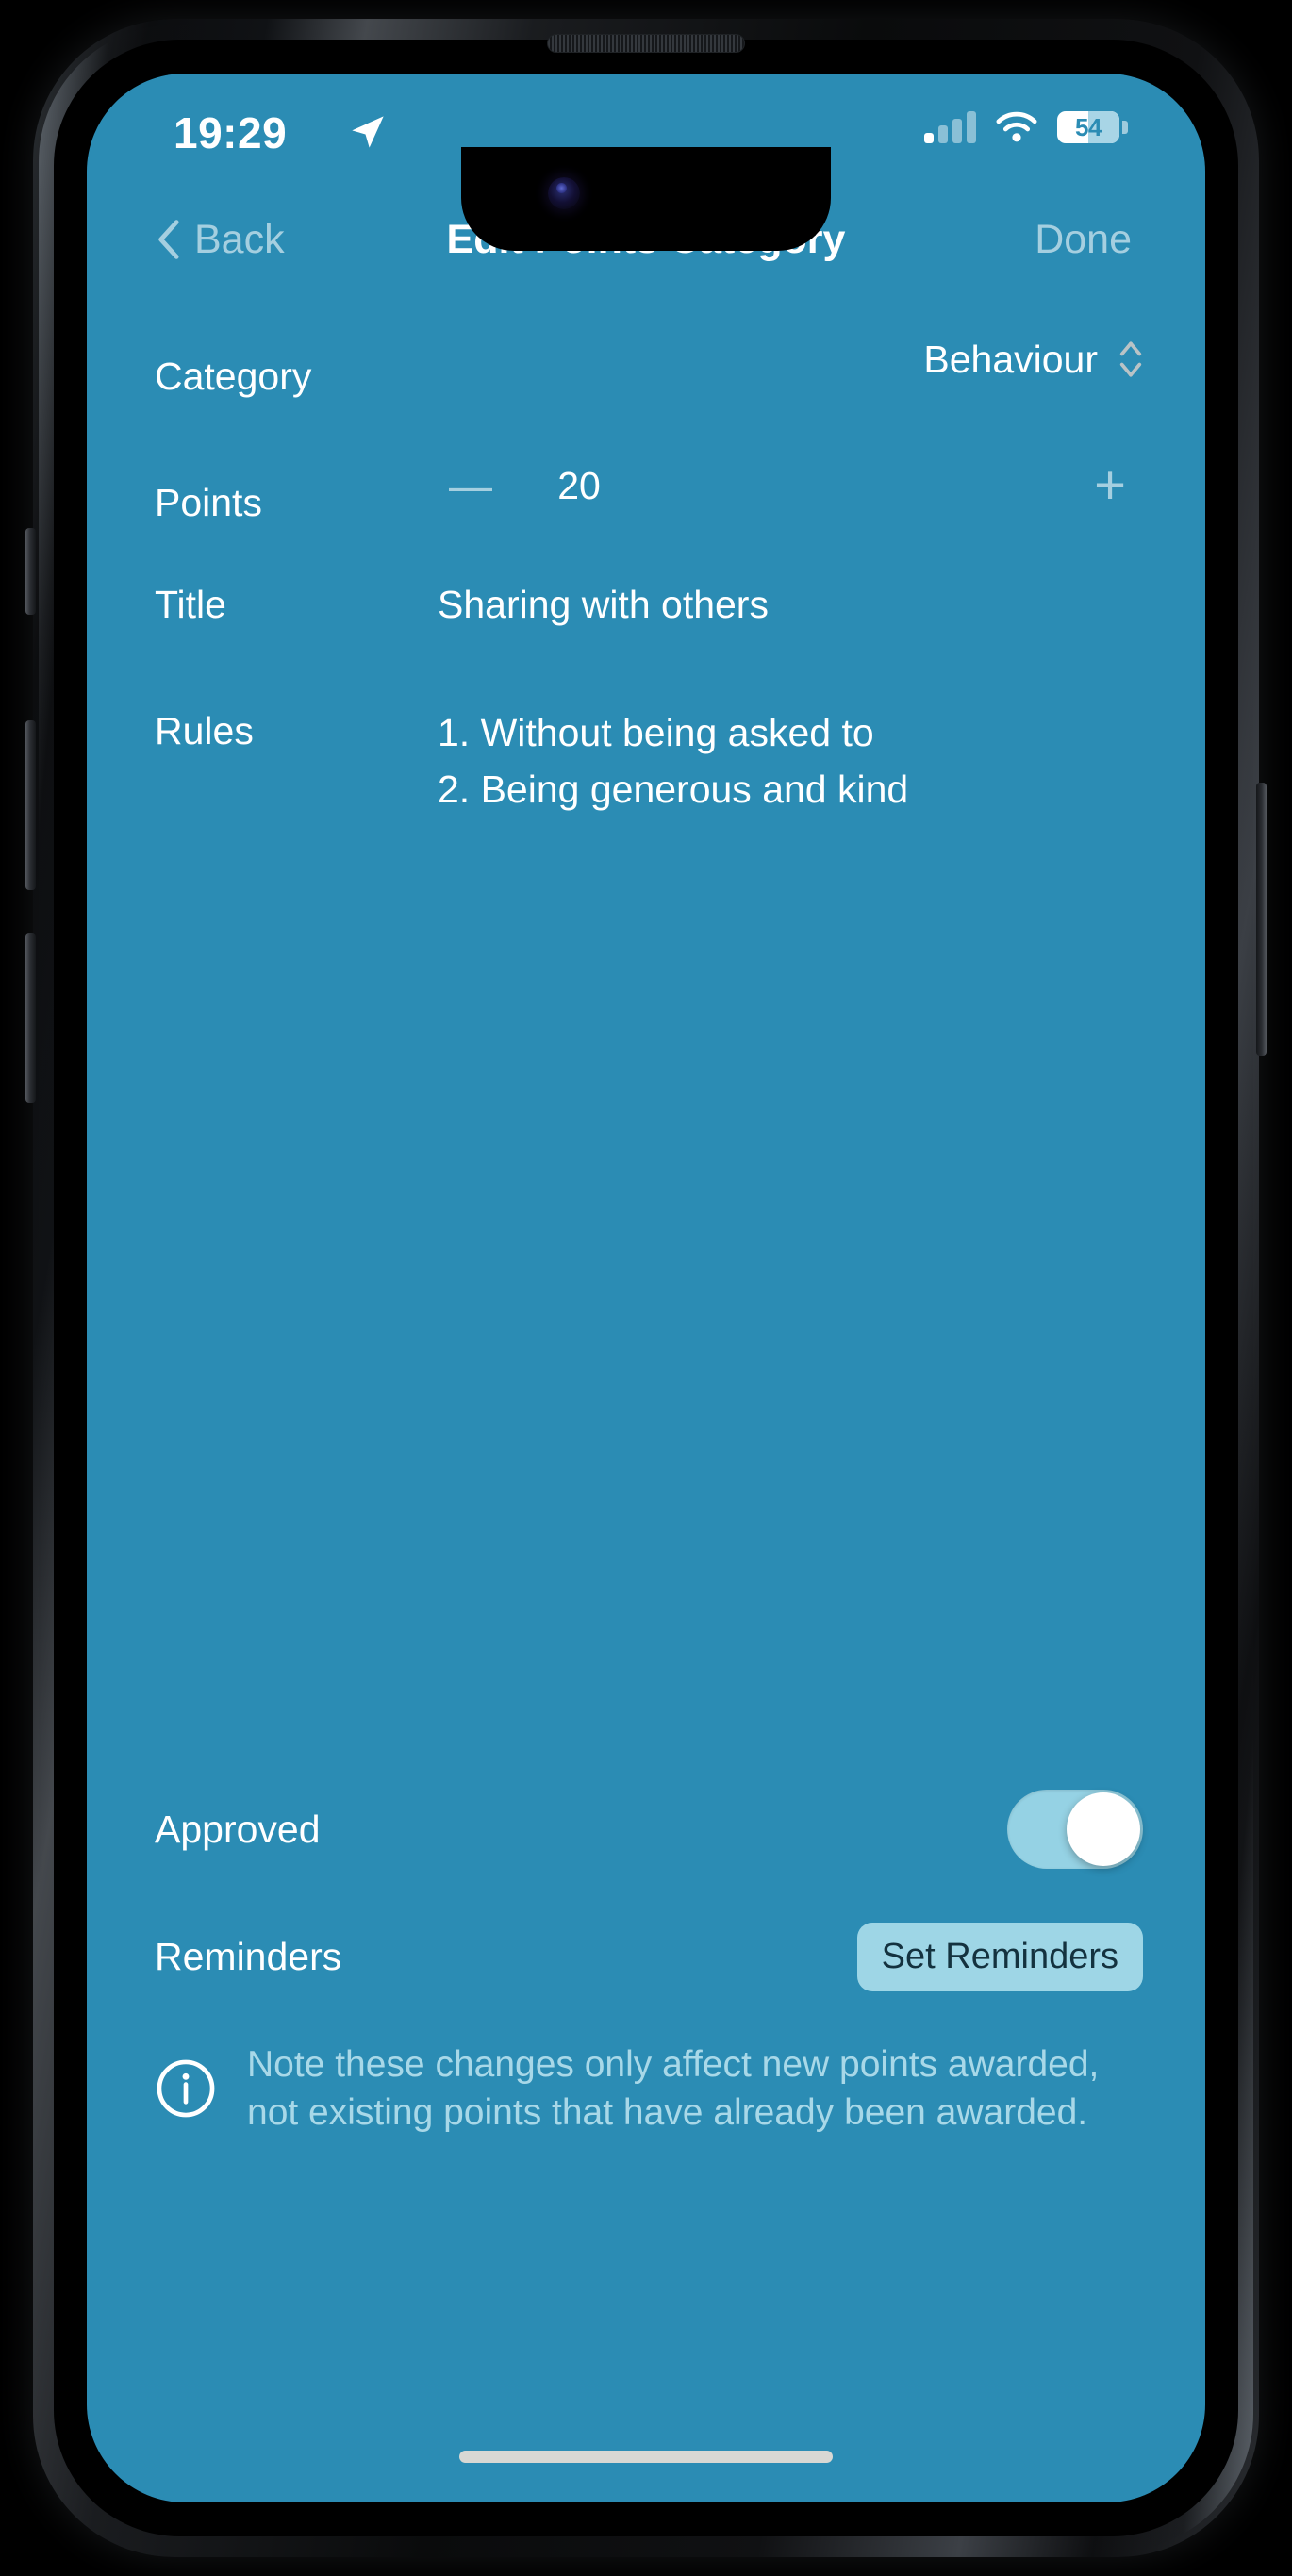 The height and width of the screenshot is (2576, 1292). I want to click on status-bar-indicators: 54, so click(1026, 127).